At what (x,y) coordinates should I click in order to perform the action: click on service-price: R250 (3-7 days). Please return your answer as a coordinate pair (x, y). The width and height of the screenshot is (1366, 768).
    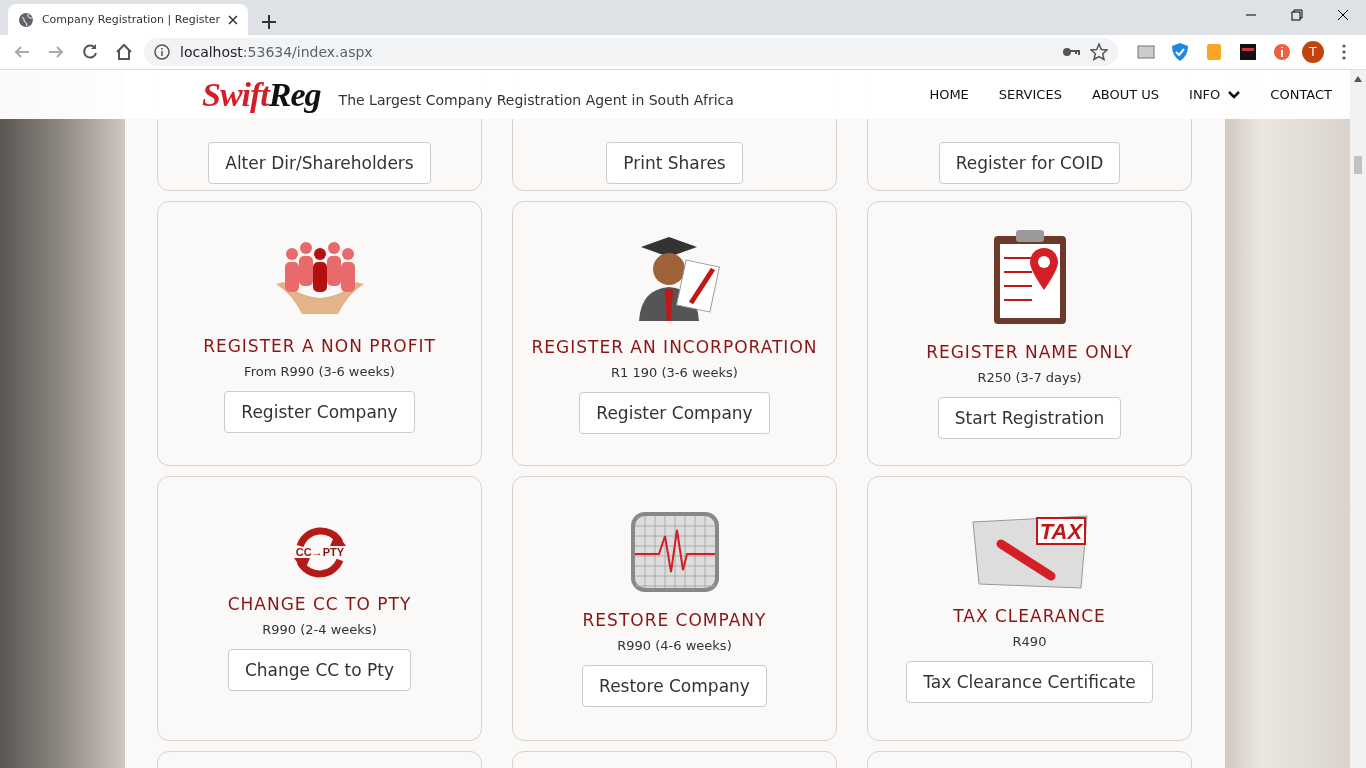
    Looking at the image, I should click on (1029, 377).